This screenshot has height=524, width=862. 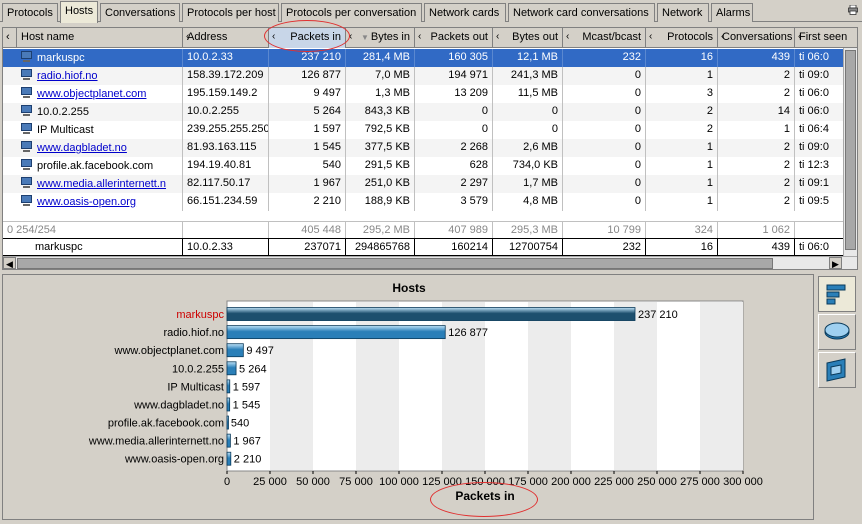 What do you see at coordinates (79, 12) in the screenshot?
I see `tab-hosts: Hosts` at bounding box center [79, 12].